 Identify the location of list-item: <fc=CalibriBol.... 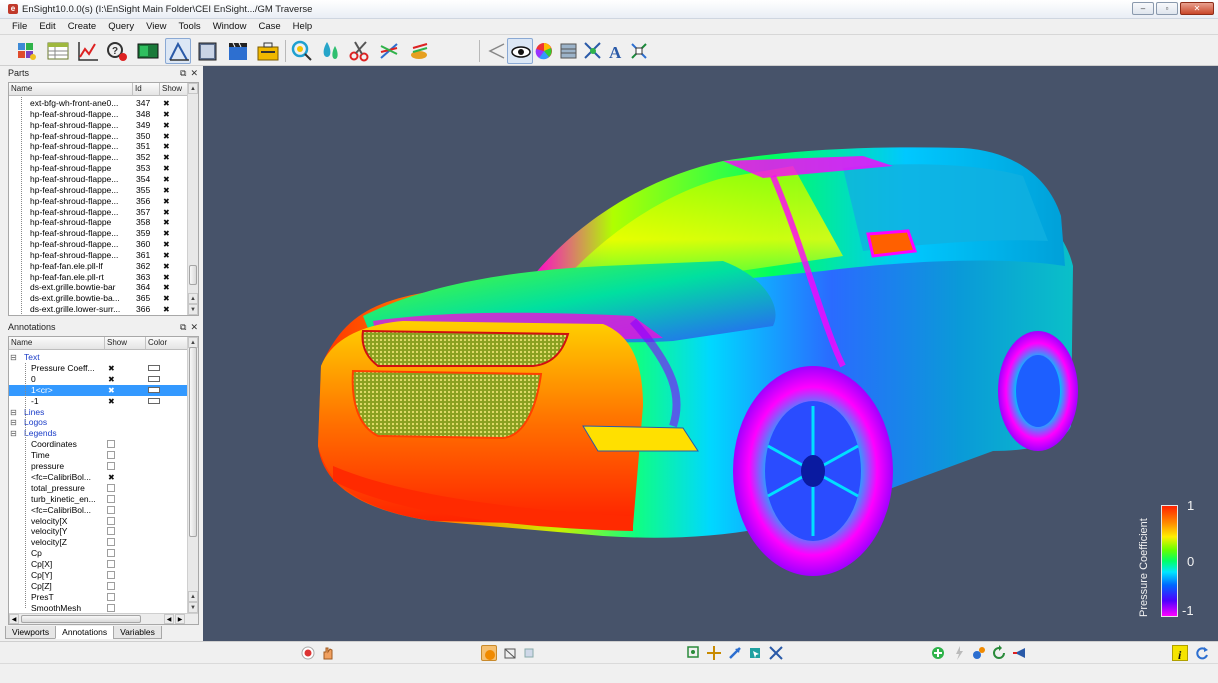
(98, 510).